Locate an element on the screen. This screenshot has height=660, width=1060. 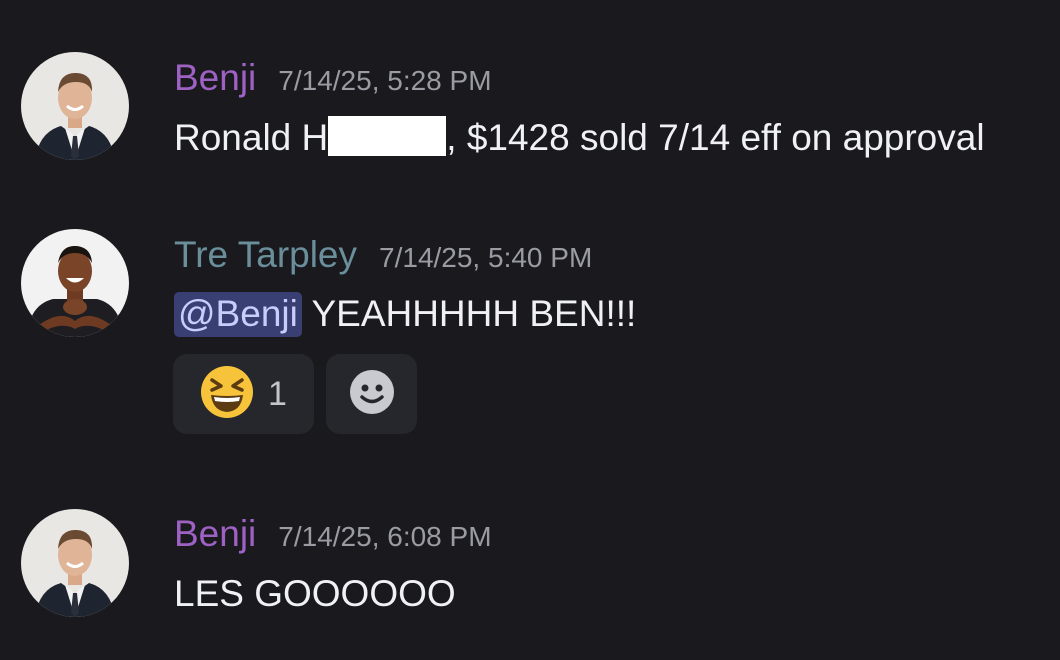
laughing-emoji is located at coordinates (227, 394).